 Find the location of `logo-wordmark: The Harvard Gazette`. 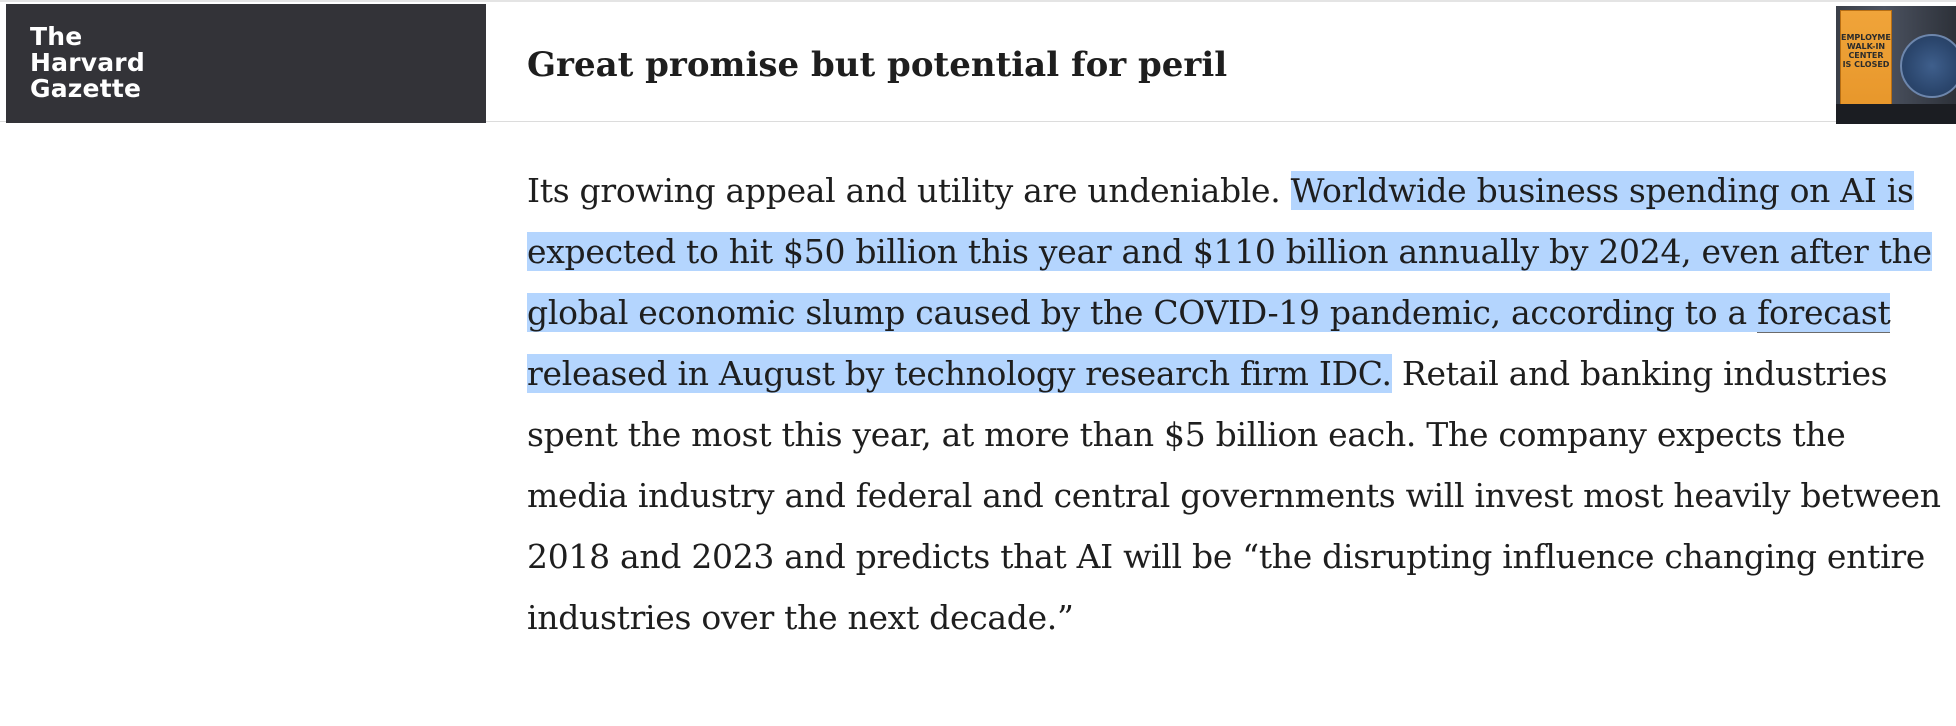

logo-wordmark: The Harvard Gazette is located at coordinates (87, 63).